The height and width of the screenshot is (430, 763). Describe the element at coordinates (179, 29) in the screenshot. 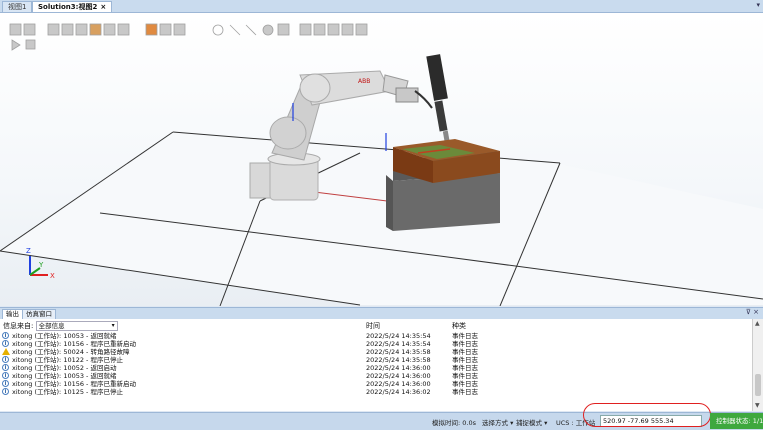

I see `measure-angle-icon` at that location.